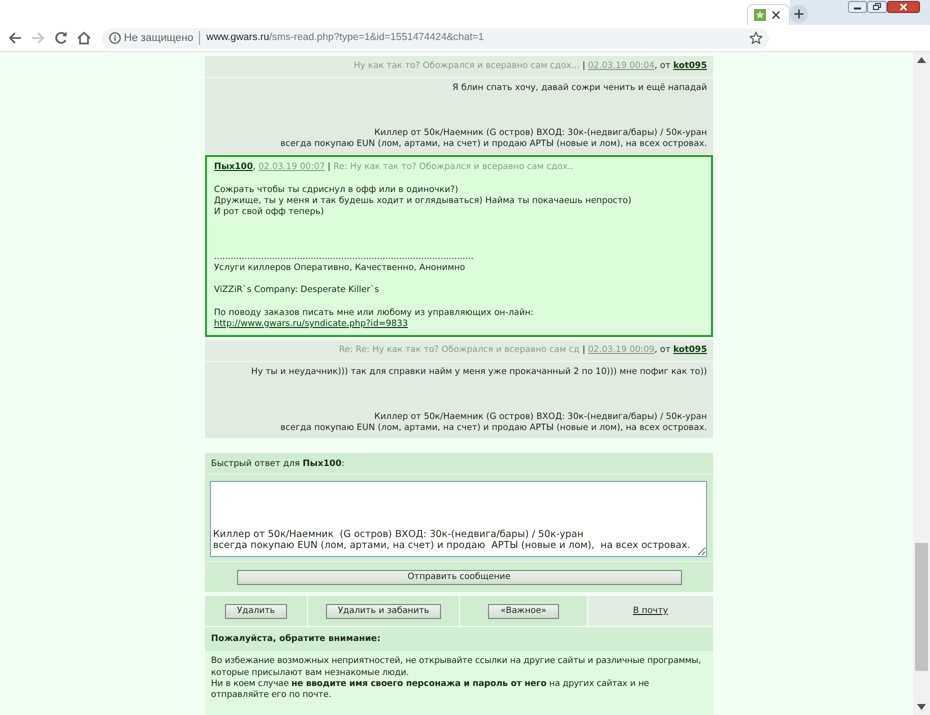 The width and height of the screenshot is (930, 715). I want to click on message-header: Ну как так то? Обожрался и всеравно сам сдох... | 02.03.19 00:04, от kot095, so click(459, 66).